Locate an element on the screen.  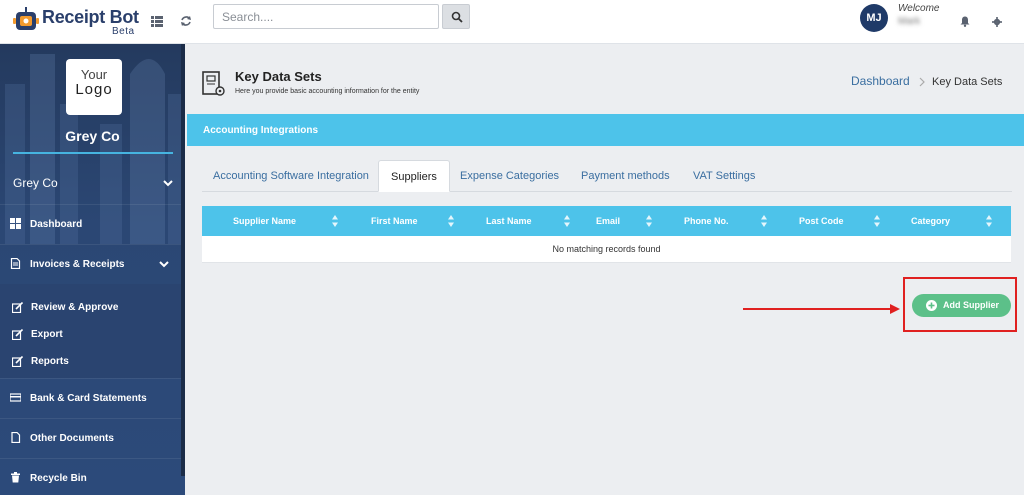
column-header-category: Category is located at coordinates (930, 221).